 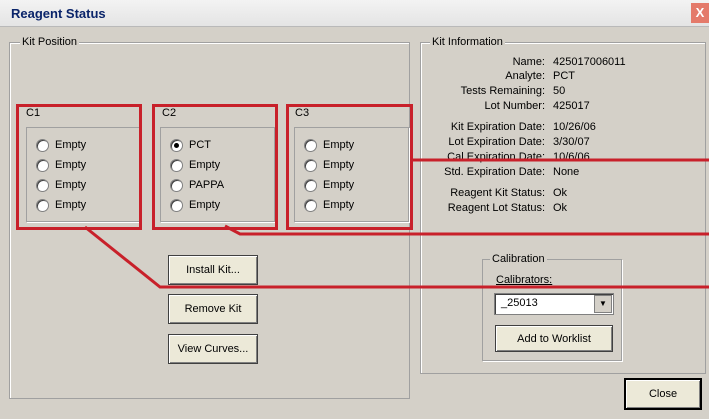 What do you see at coordinates (494, 172) in the screenshot?
I see `kit-info-label: Std. Expiration Date:` at bounding box center [494, 172].